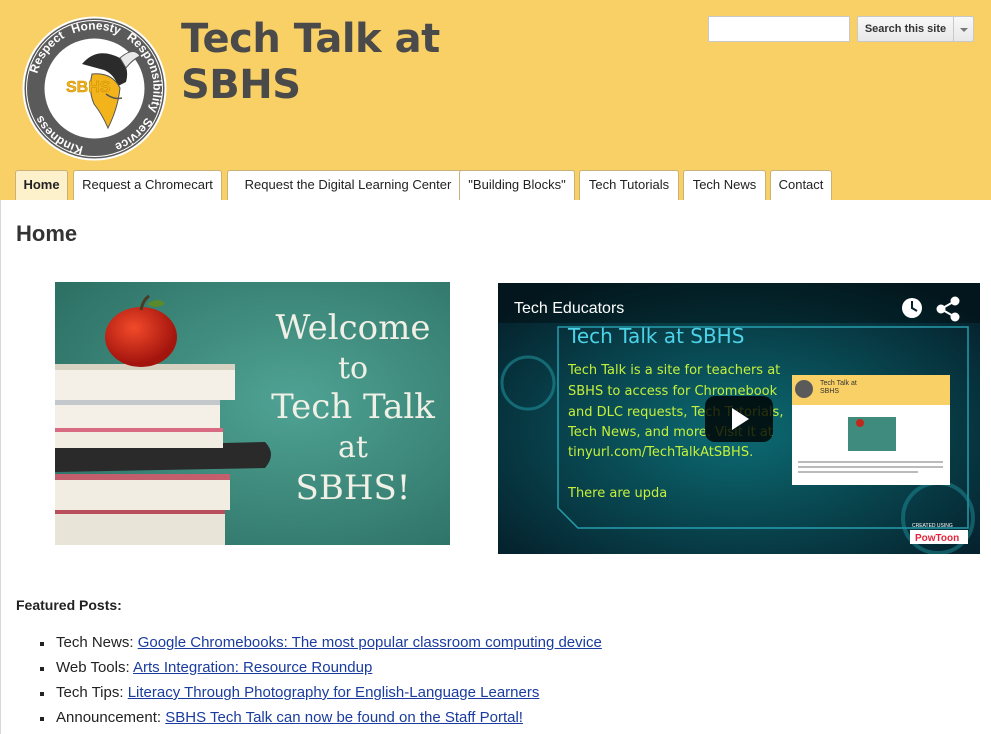 Image resolution: width=991 pixels, height=734 pixels. What do you see at coordinates (905, 29) in the screenshot?
I see `search-button: Search this site` at bounding box center [905, 29].